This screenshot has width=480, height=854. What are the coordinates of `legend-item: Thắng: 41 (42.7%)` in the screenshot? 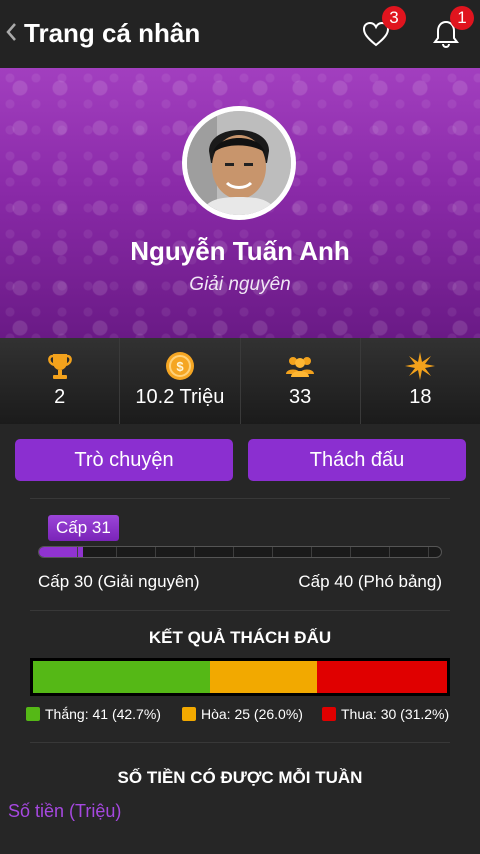 It's located at (93, 714).